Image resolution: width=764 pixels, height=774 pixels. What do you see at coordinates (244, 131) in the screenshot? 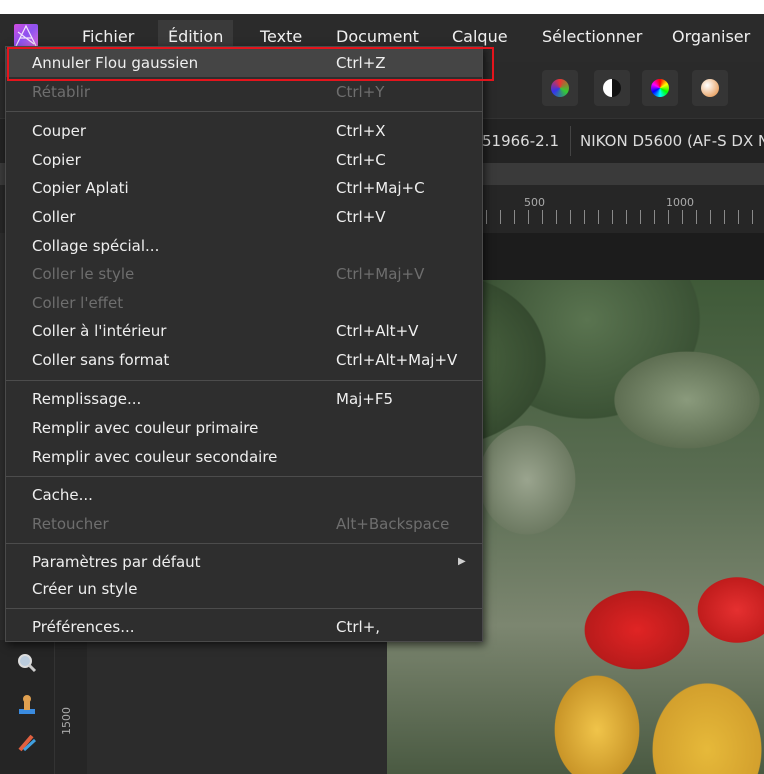
I see `menu-item-couper: Couper Ctrl+X` at bounding box center [244, 131].